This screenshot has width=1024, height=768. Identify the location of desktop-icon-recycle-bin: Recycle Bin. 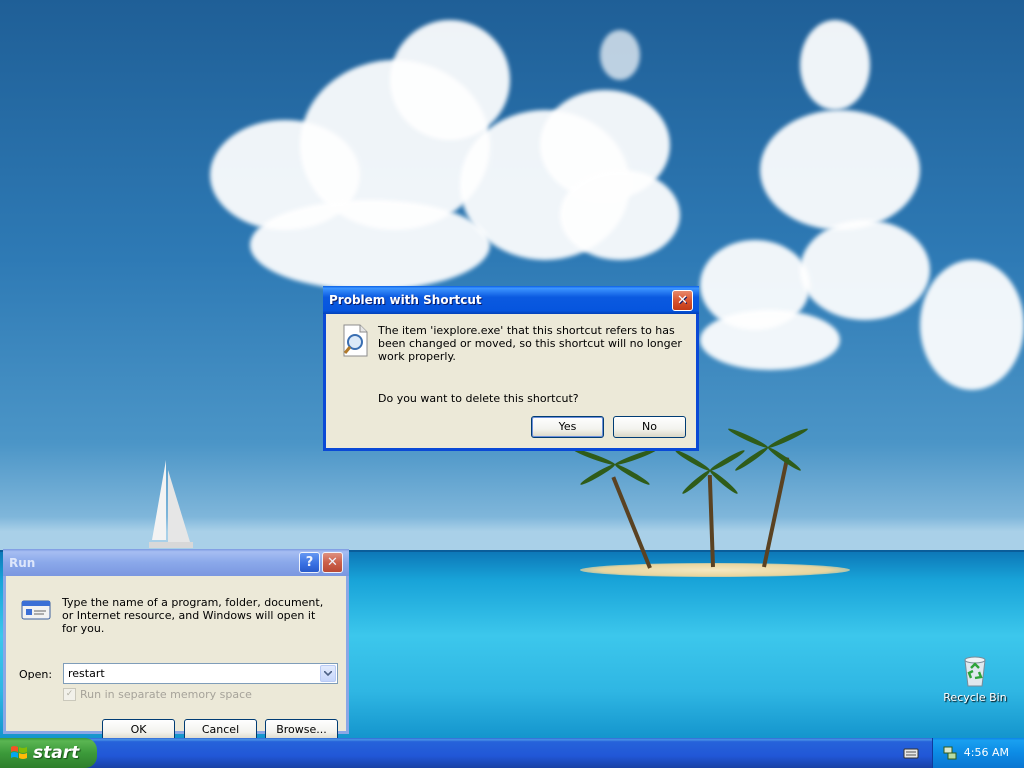
(975, 679).